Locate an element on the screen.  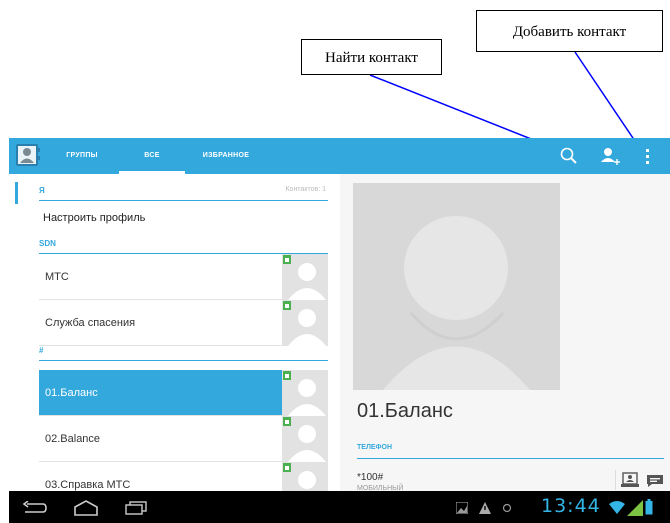
list-scrollbar is located at coordinates (16, 193).